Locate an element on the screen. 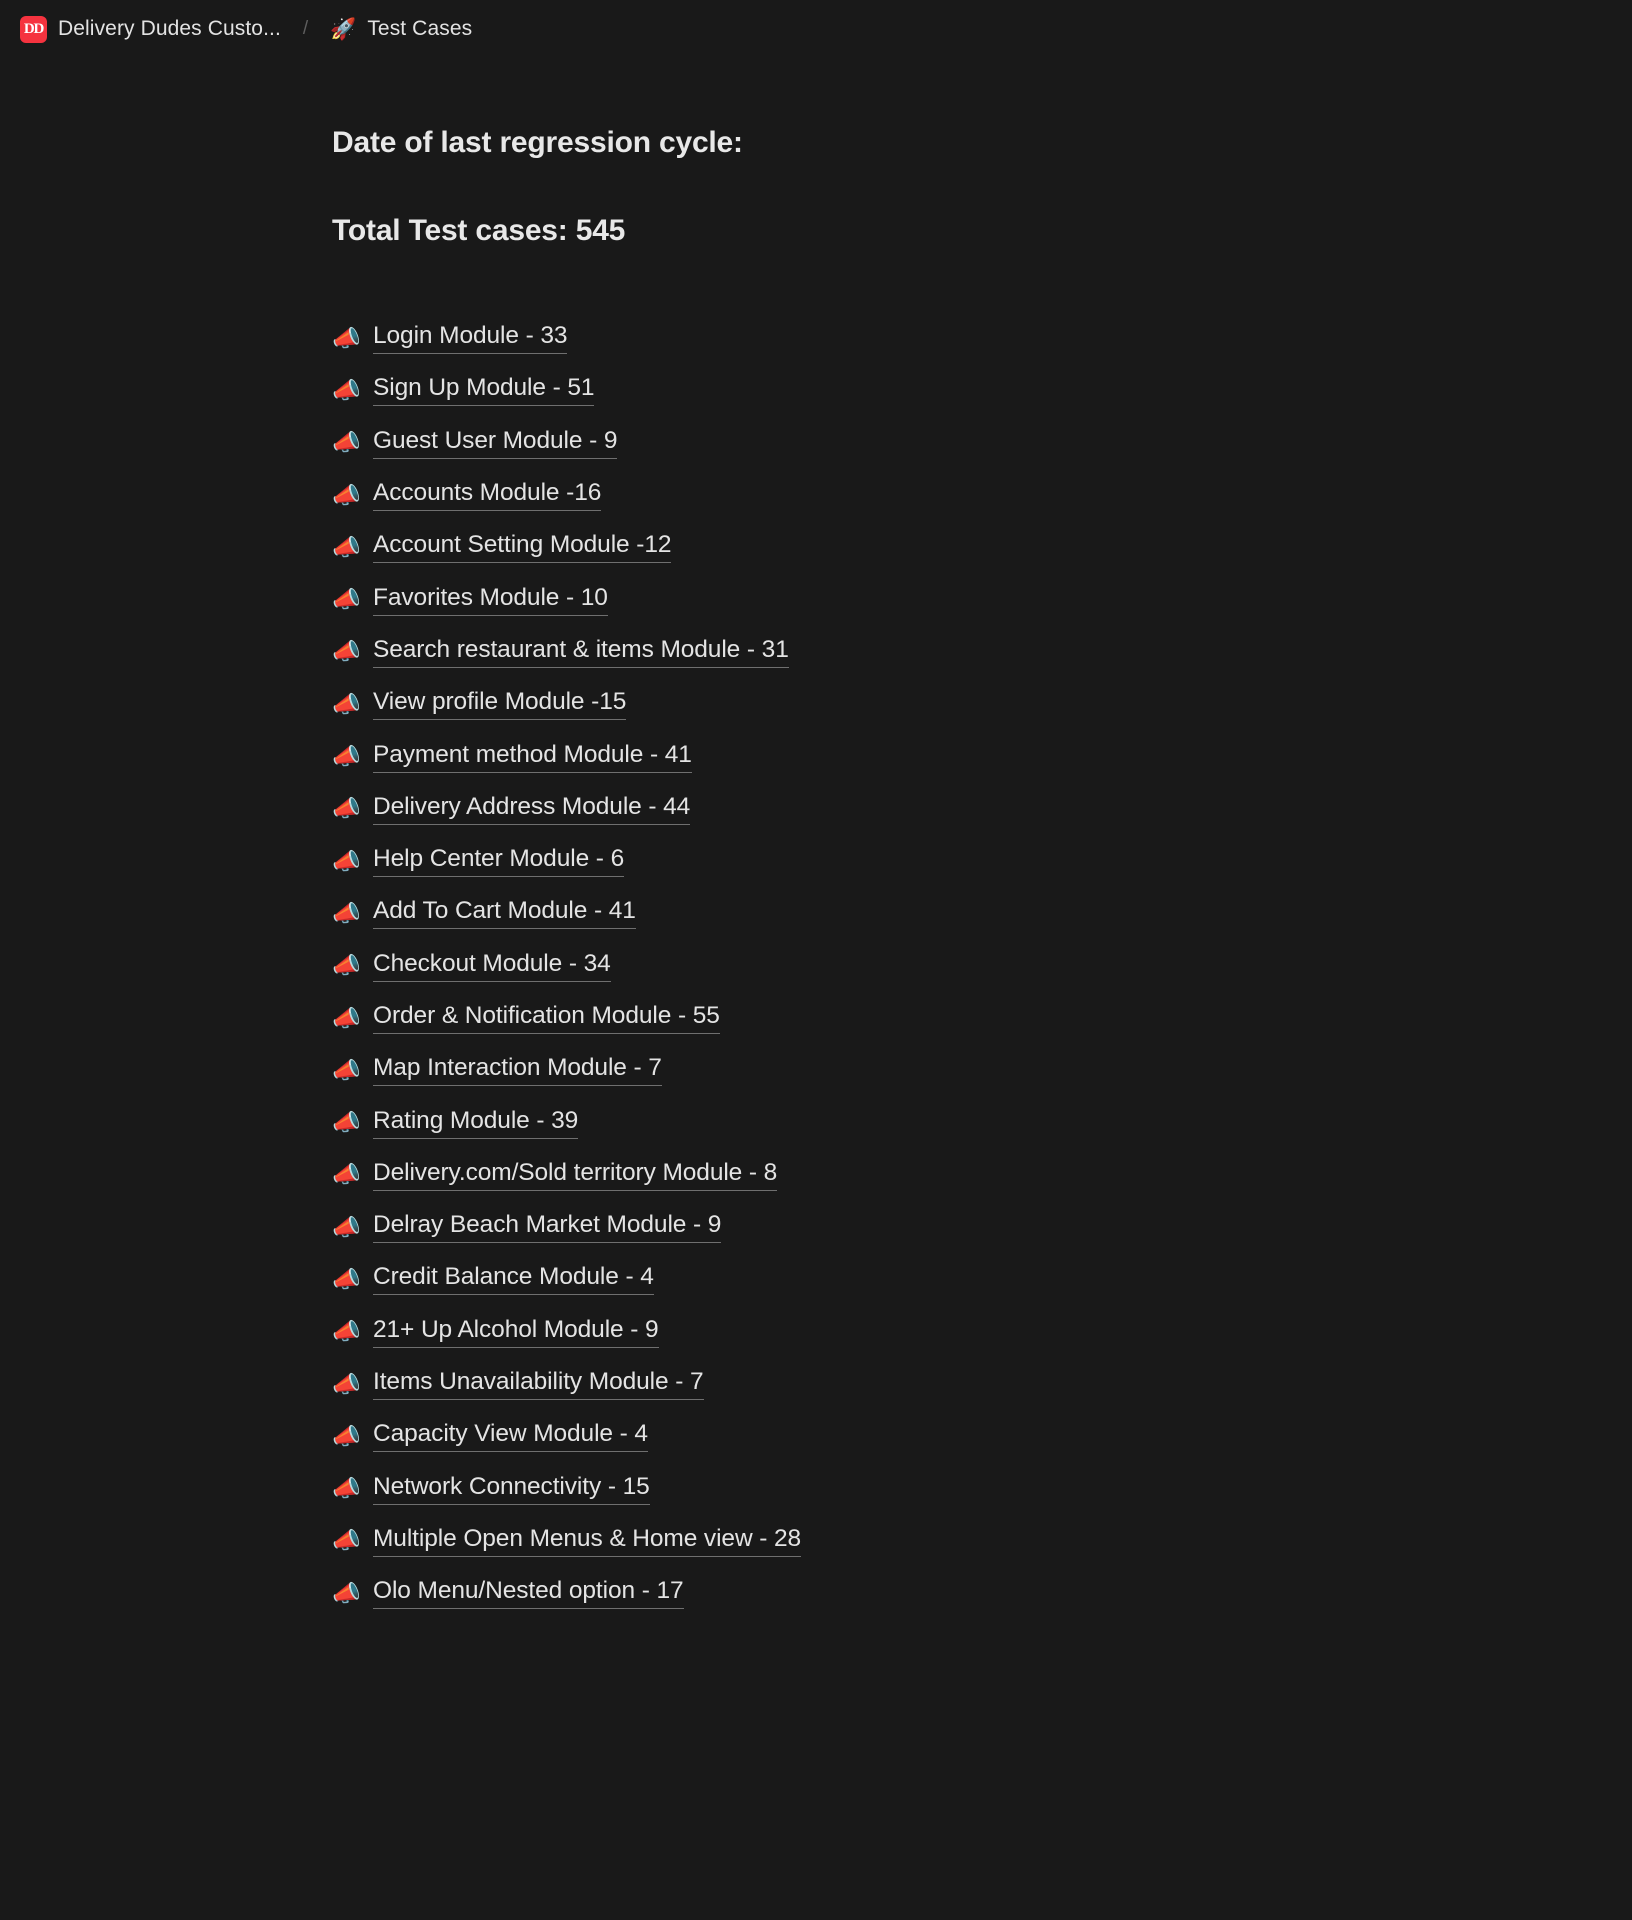  module-link: Multiple Open Menus & Home view - 28 is located at coordinates (587, 1541).